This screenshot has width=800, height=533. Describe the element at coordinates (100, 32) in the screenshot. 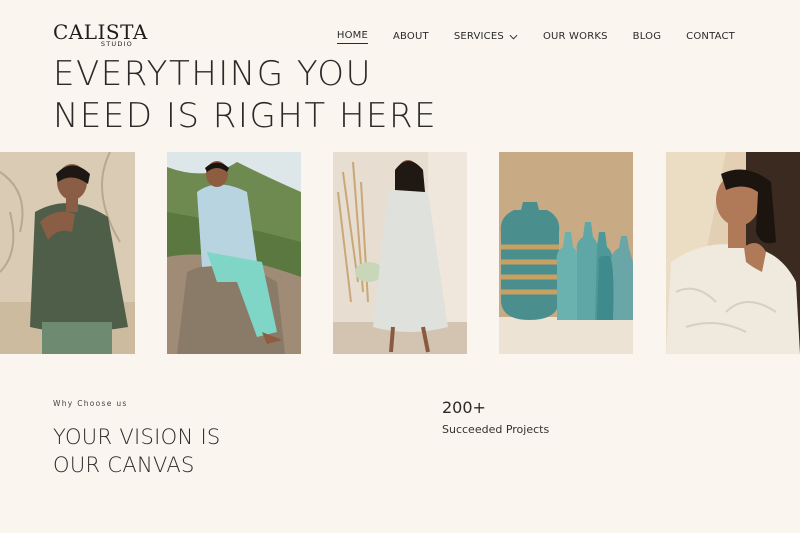

I see `brand-name: CALISTA` at that location.